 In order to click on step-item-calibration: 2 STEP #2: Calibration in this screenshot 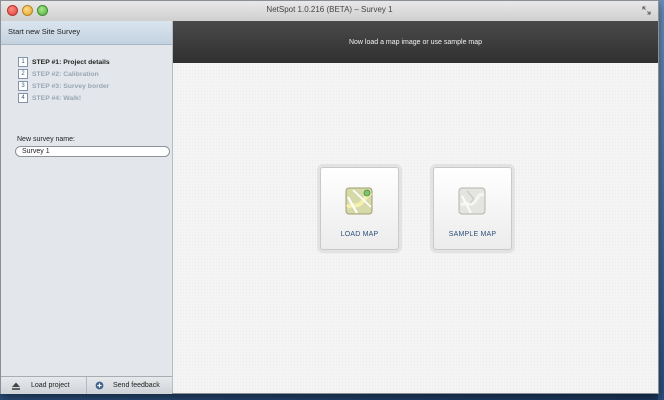, I will do `click(64, 74)`.